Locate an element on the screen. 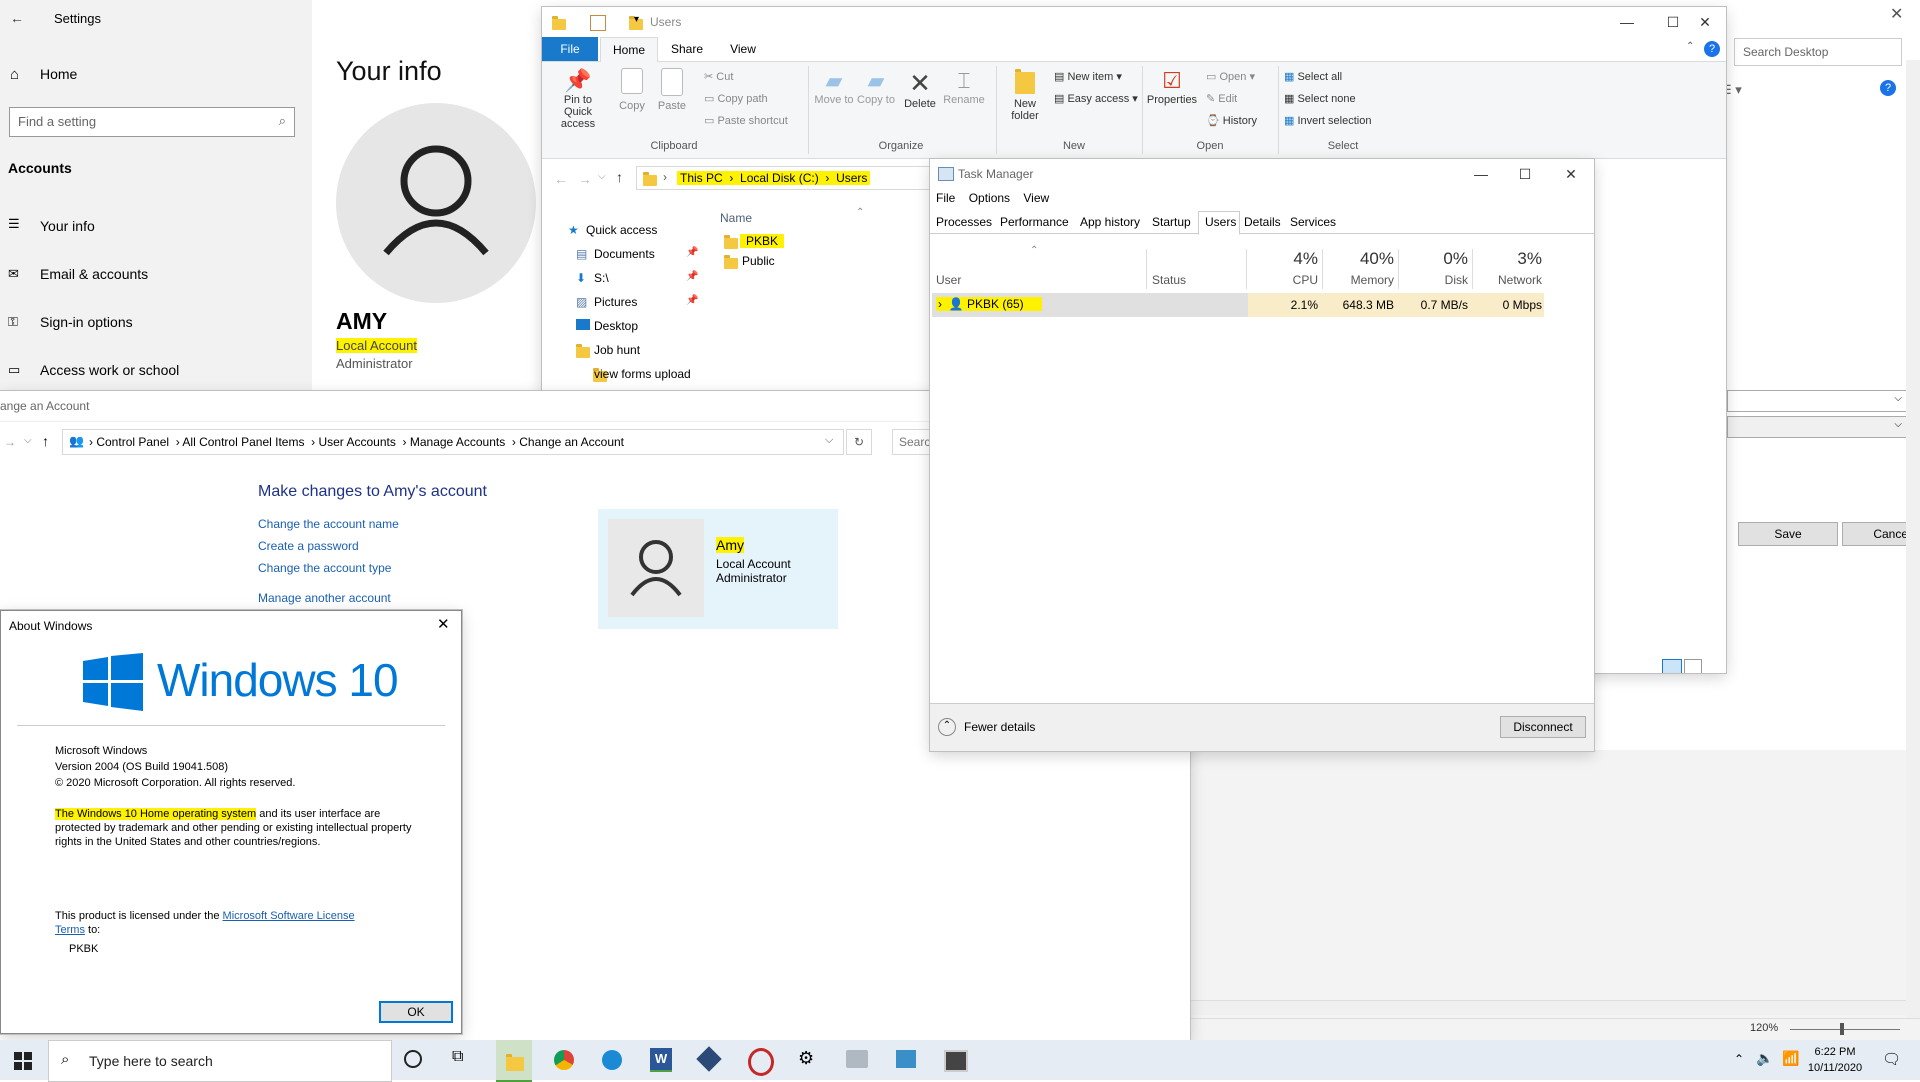  tab-users: Users is located at coordinates (1219, 223).